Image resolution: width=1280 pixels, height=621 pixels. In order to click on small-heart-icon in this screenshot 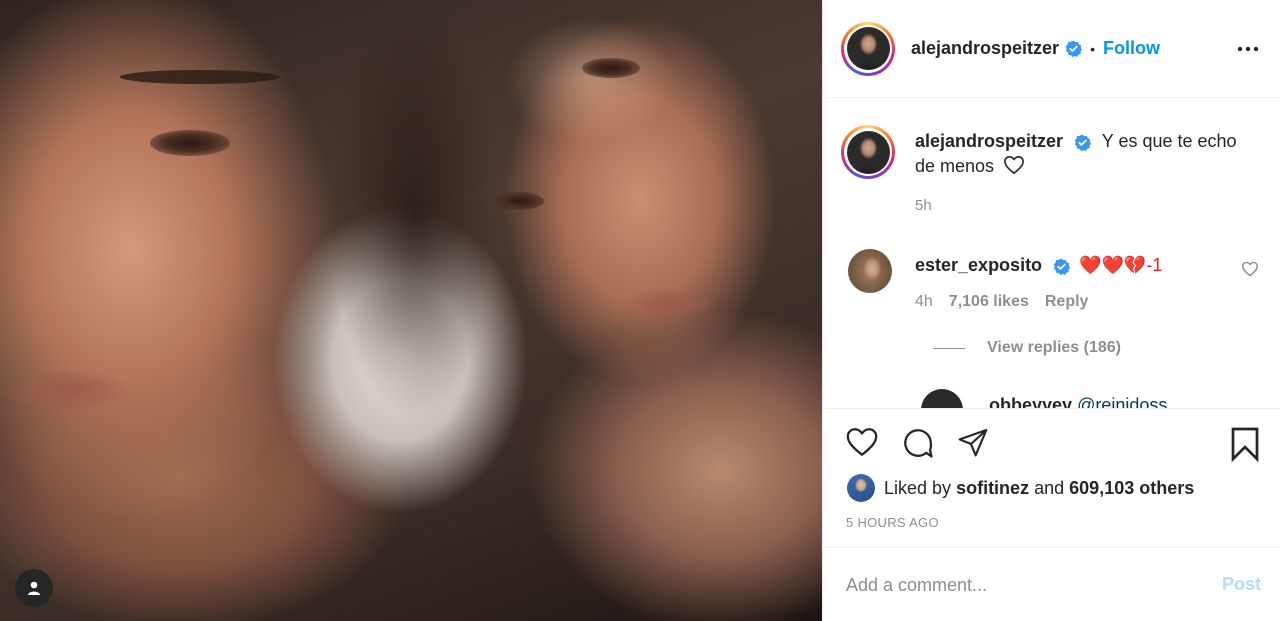, I will do `click(1250, 269)`.